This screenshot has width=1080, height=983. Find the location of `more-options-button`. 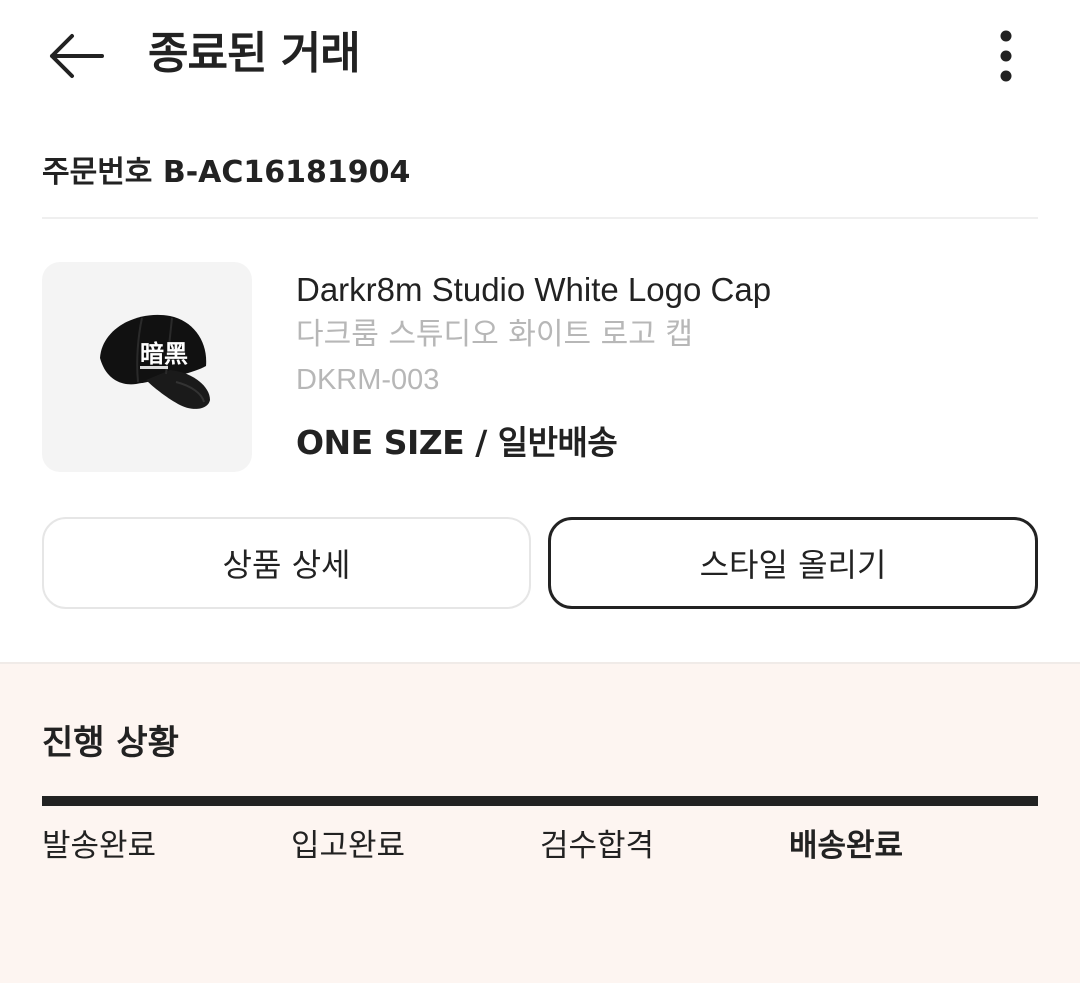

more-options-button is located at coordinates (1006, 56).